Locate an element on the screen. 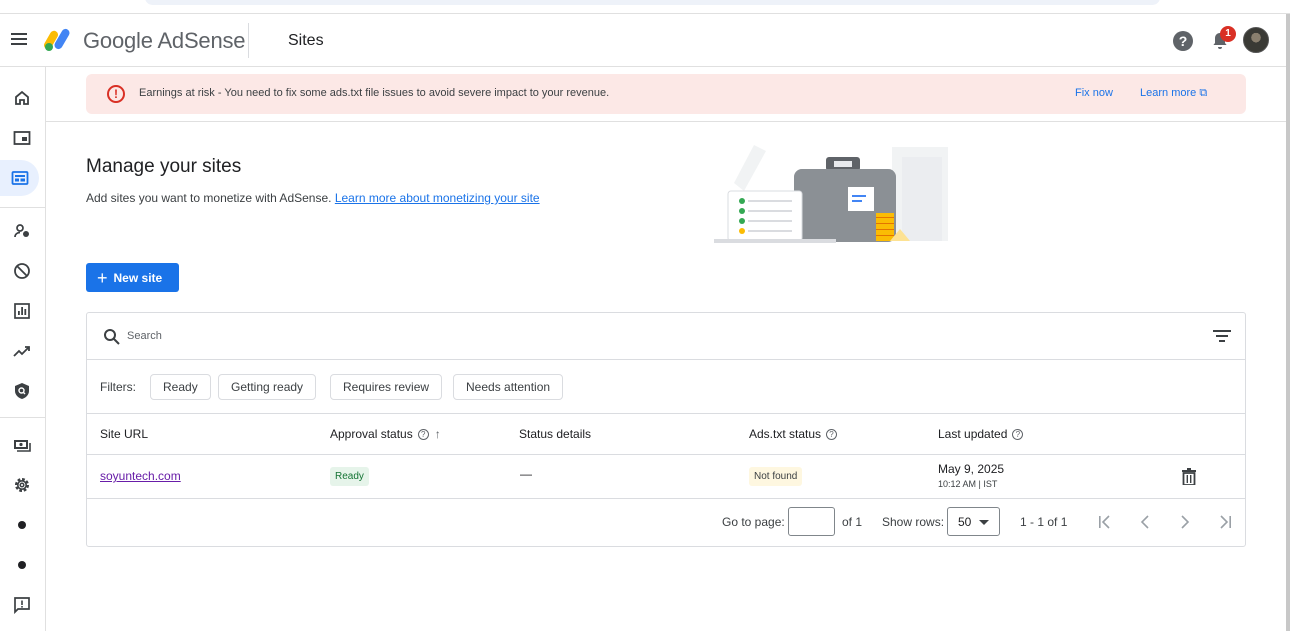 The width and height of the screenshot is (1290, 631). dropdown-caret-icon is located at coordinates (984, 522).